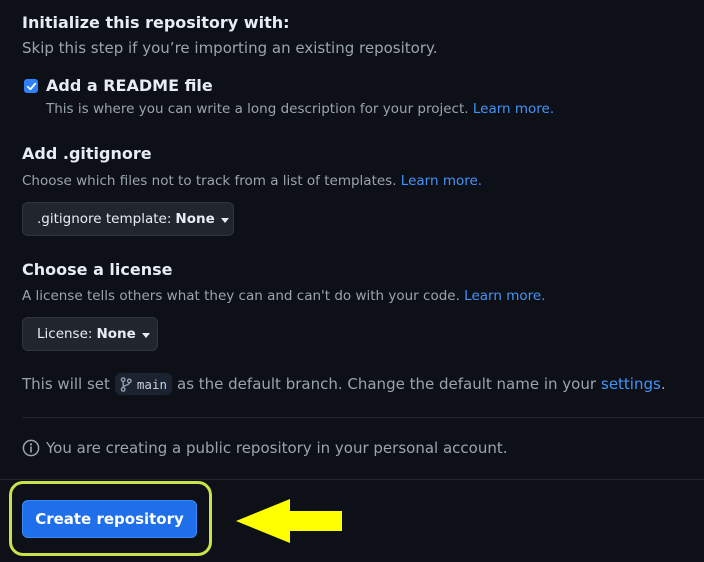 The width and height of the screenshot is (704, 562). Describe the element at coordinates (87, 153) in the screenshot. I see `gitignore-title: Add .gitignore` at that location.